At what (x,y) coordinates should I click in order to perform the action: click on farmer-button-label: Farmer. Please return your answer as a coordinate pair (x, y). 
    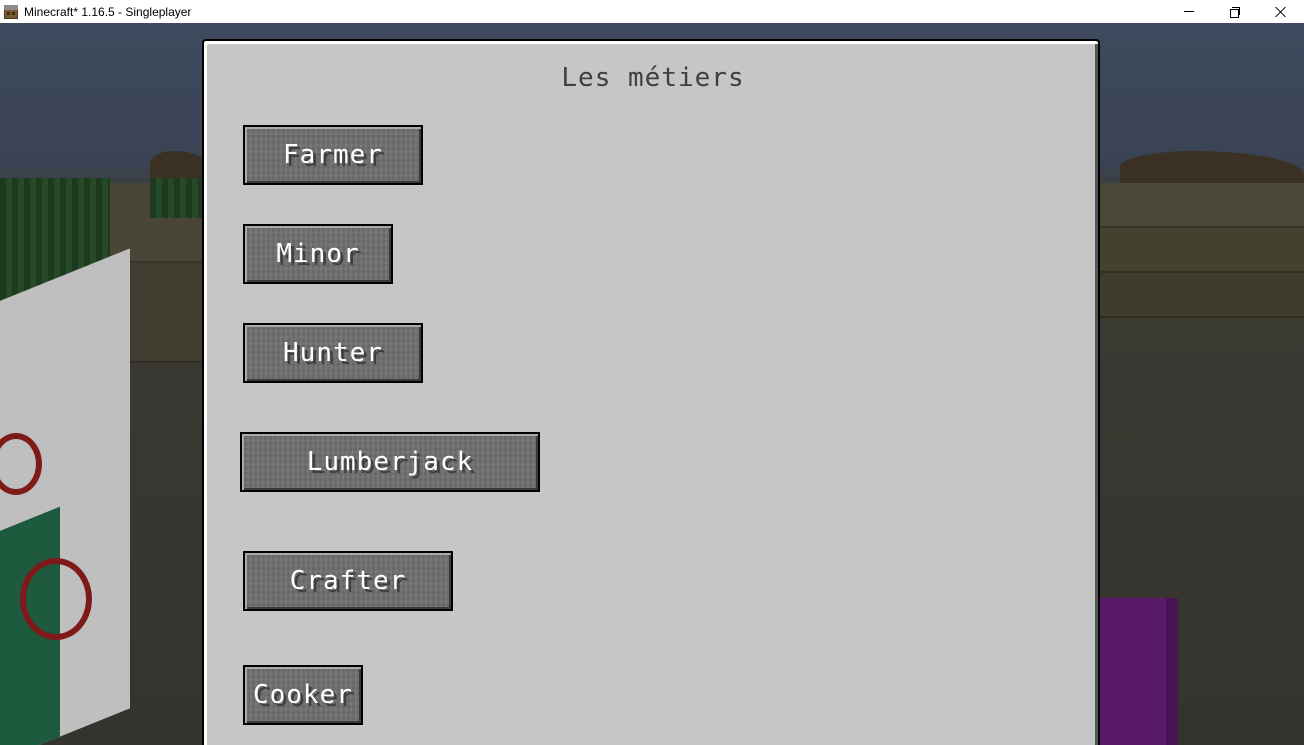
    Looking at the image, I should click on (333, 155).